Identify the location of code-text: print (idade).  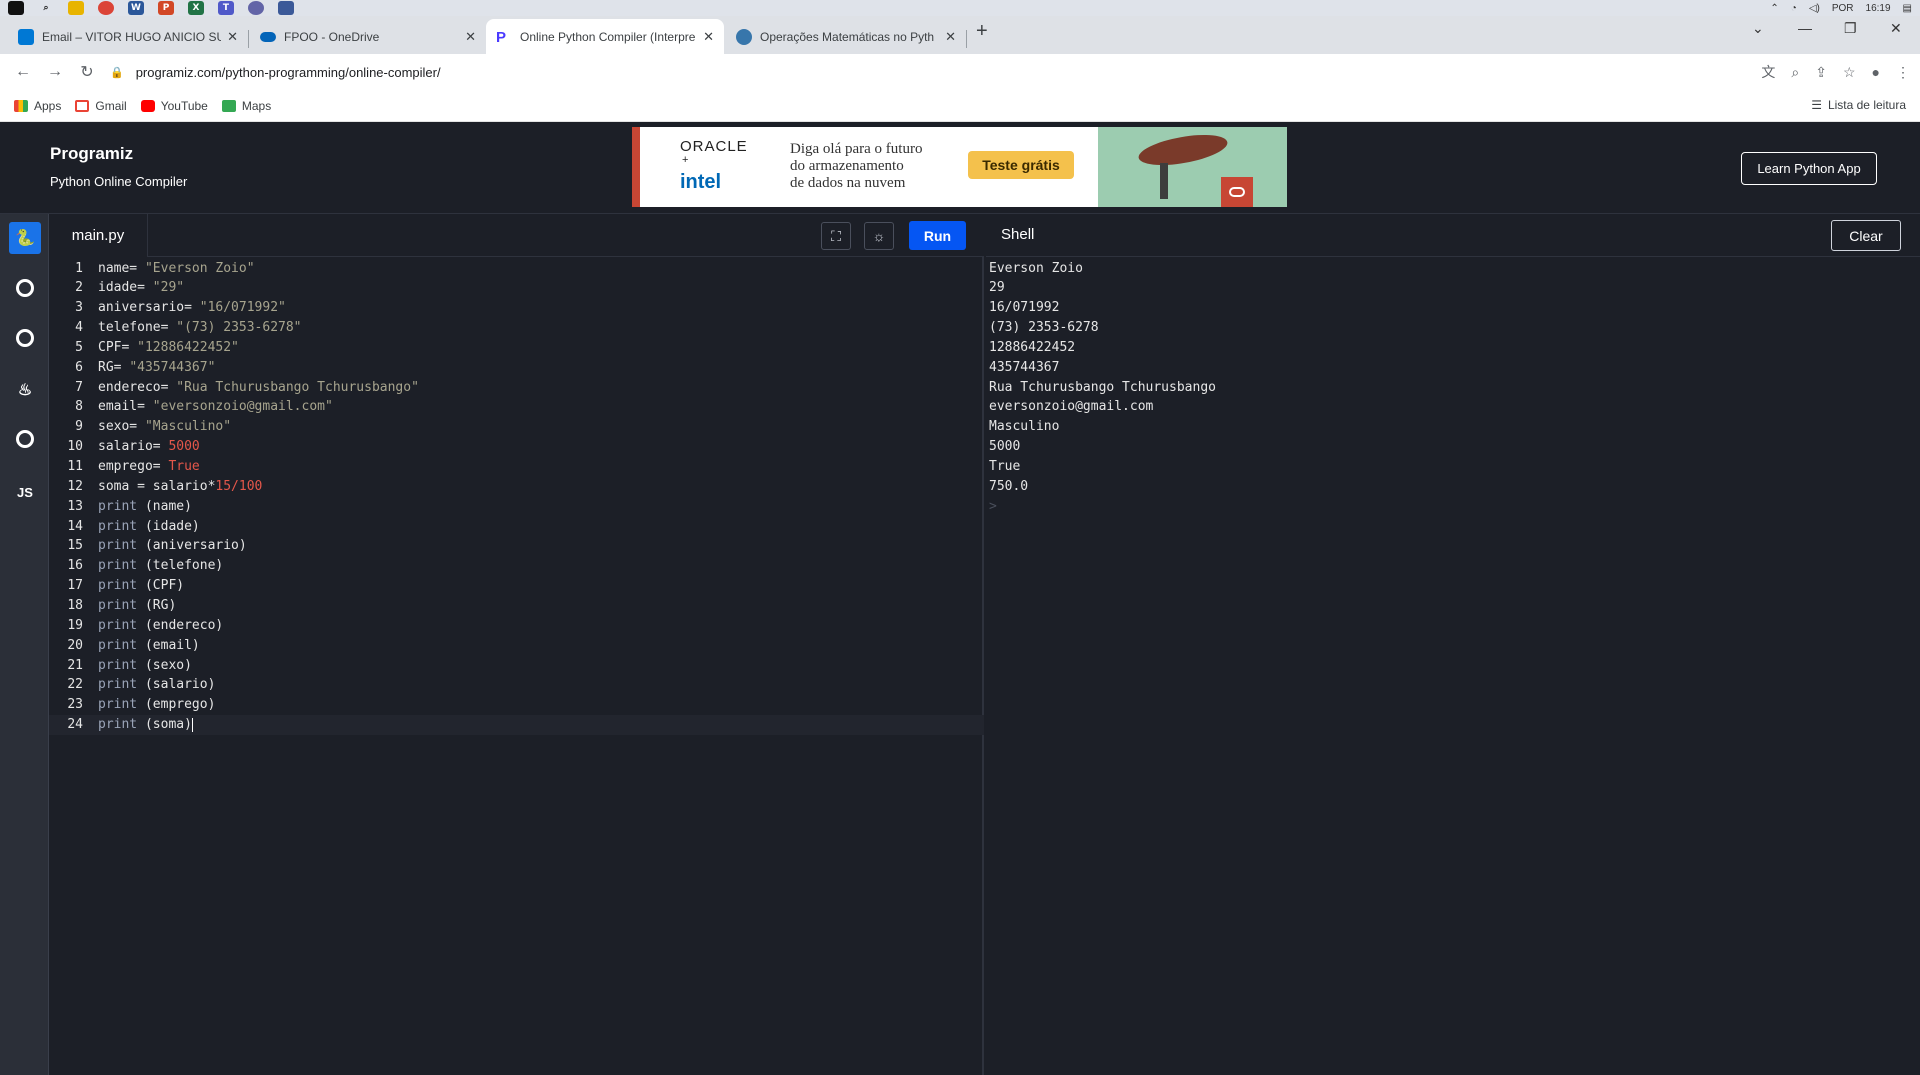
(149, 526).